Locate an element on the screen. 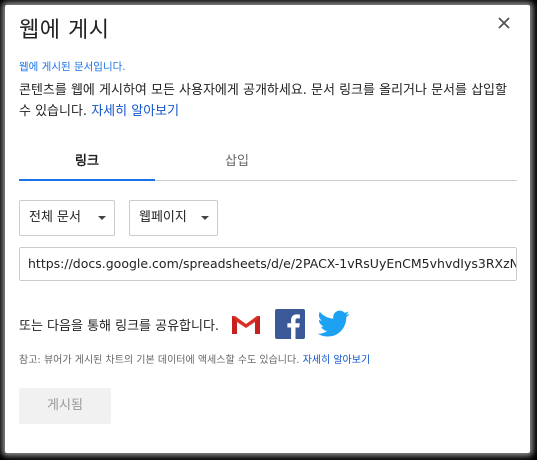 Image resolution: width=537 pixels, height=460 pixels. learn-more-link: 자세히 알아보기 is located at coordinates (135, 111).